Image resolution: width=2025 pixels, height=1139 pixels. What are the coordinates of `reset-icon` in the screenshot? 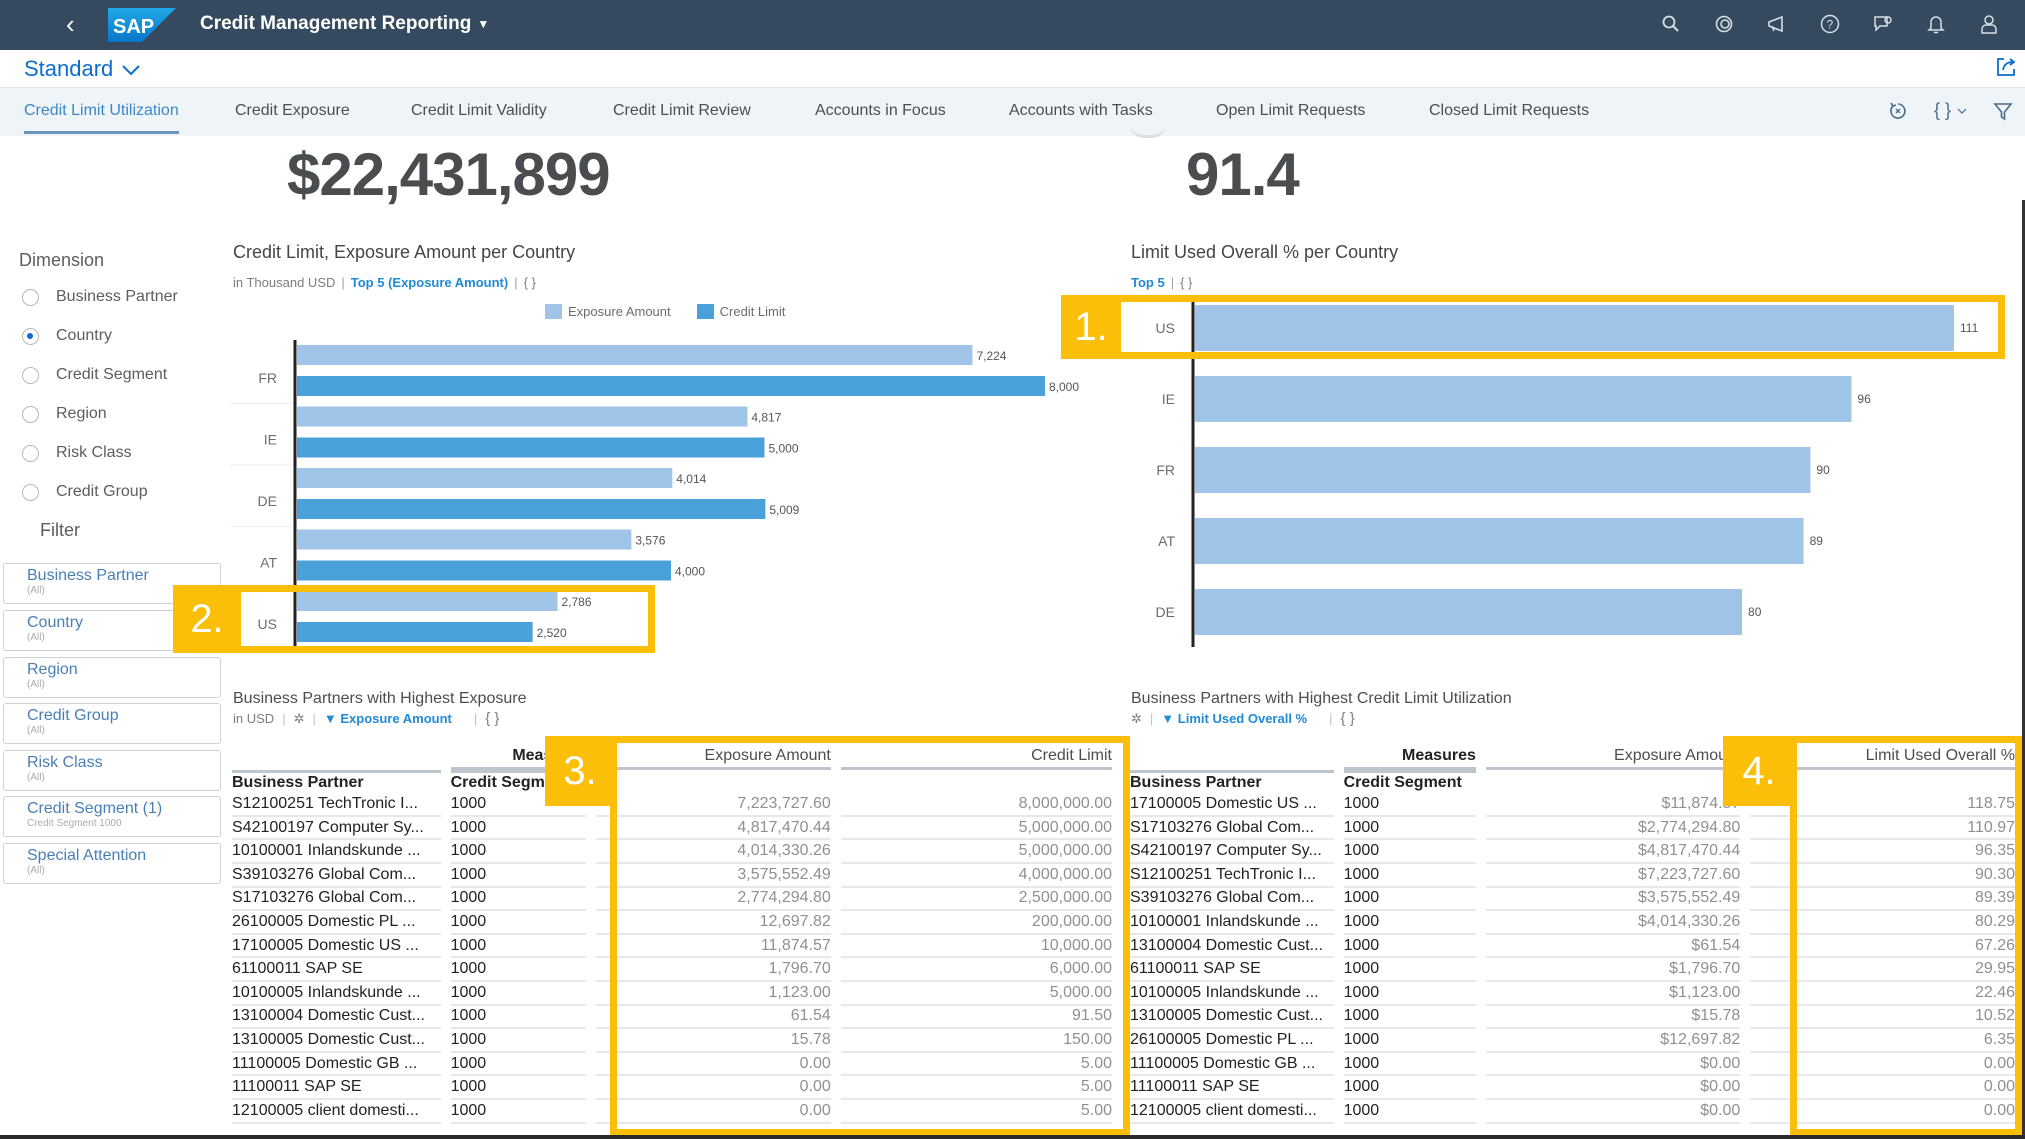 It's located at (1898, 111).